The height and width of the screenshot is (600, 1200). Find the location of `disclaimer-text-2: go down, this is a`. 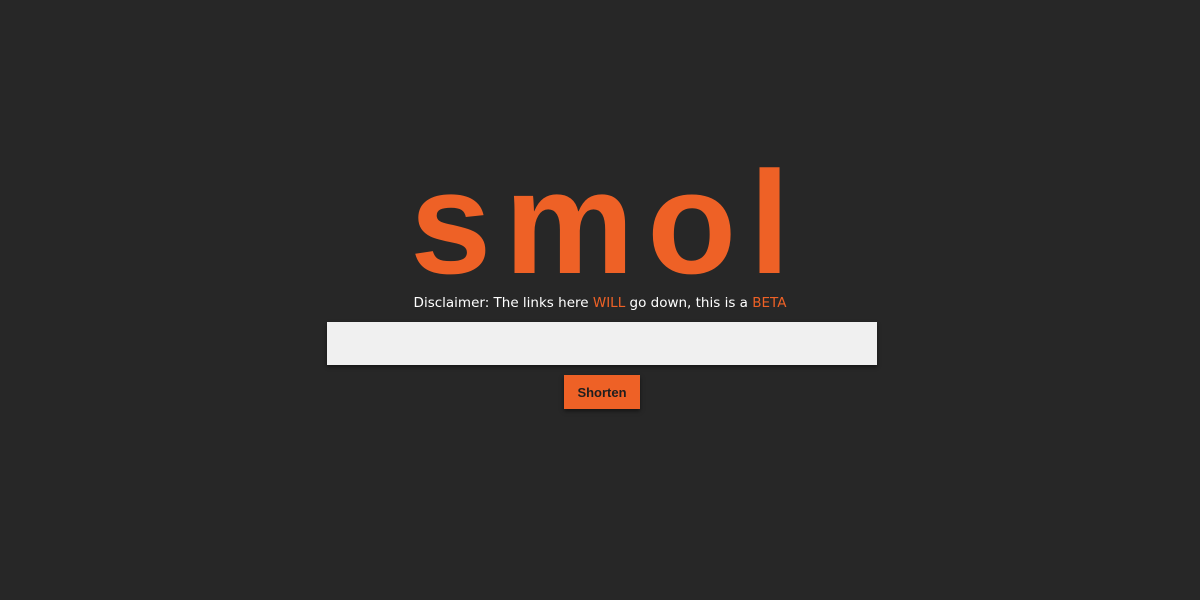

disclaimer-text-2: go down, this is a is located at coordinates (689, 303).